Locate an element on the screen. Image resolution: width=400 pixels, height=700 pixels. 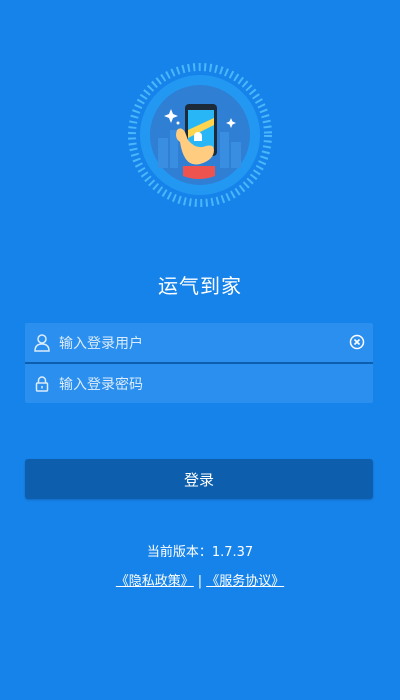
legal-links: 《隐私政策》 | 《服务协议》 is located at coordinates (200, 579).